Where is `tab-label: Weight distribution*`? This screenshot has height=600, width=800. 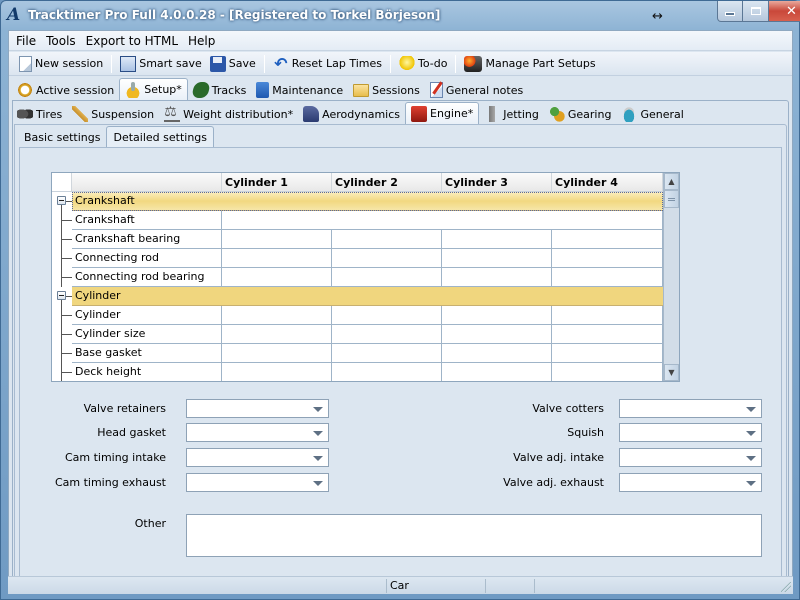 tab-label: Weight distribution* is located at coordinates (238, 114).